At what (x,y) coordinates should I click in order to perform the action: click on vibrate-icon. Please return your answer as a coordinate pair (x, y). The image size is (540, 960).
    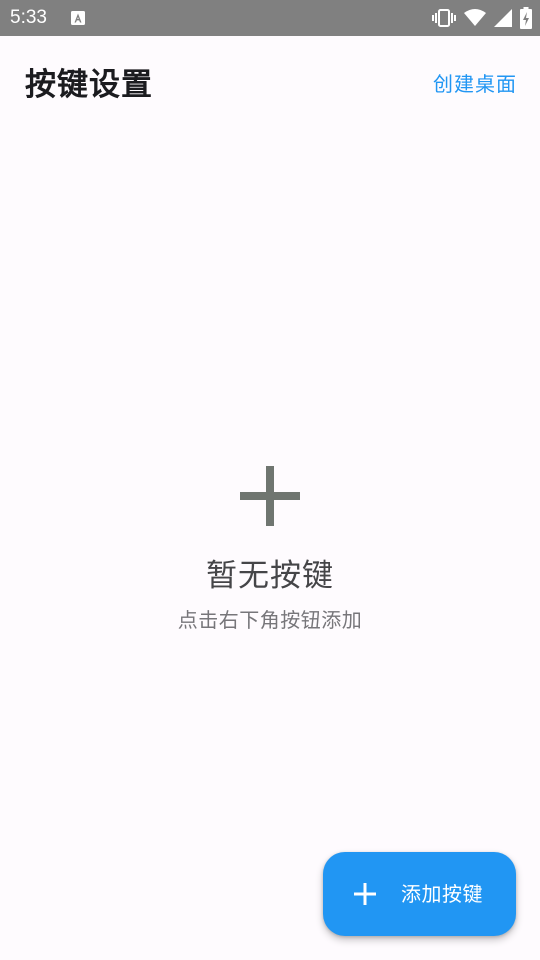
    Looking at the image, I should click on (444, 18).